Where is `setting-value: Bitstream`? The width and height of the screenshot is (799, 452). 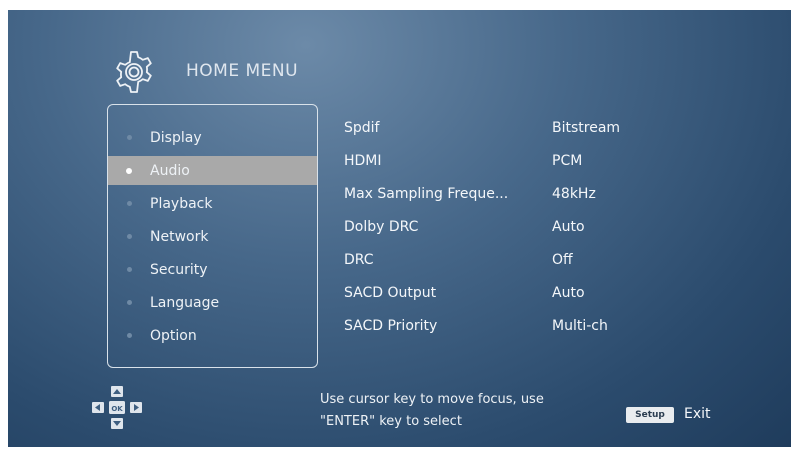
setting-value: Bitstream is located at coordinates (586, 128).